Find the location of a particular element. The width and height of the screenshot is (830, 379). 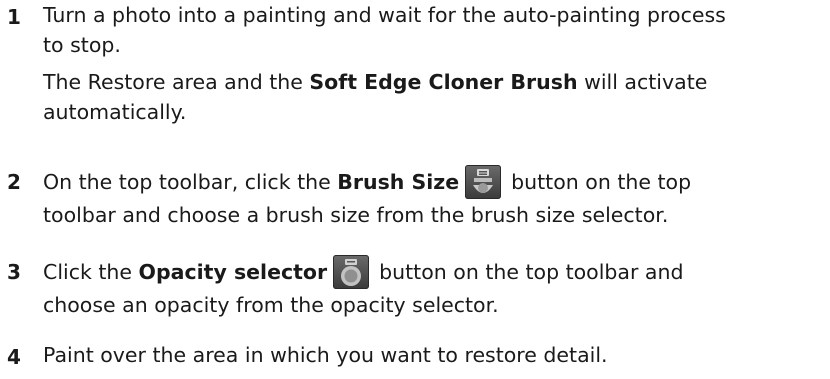

ui-term: Soft Edge Cloner Brush is located at coordinates (443, 82).